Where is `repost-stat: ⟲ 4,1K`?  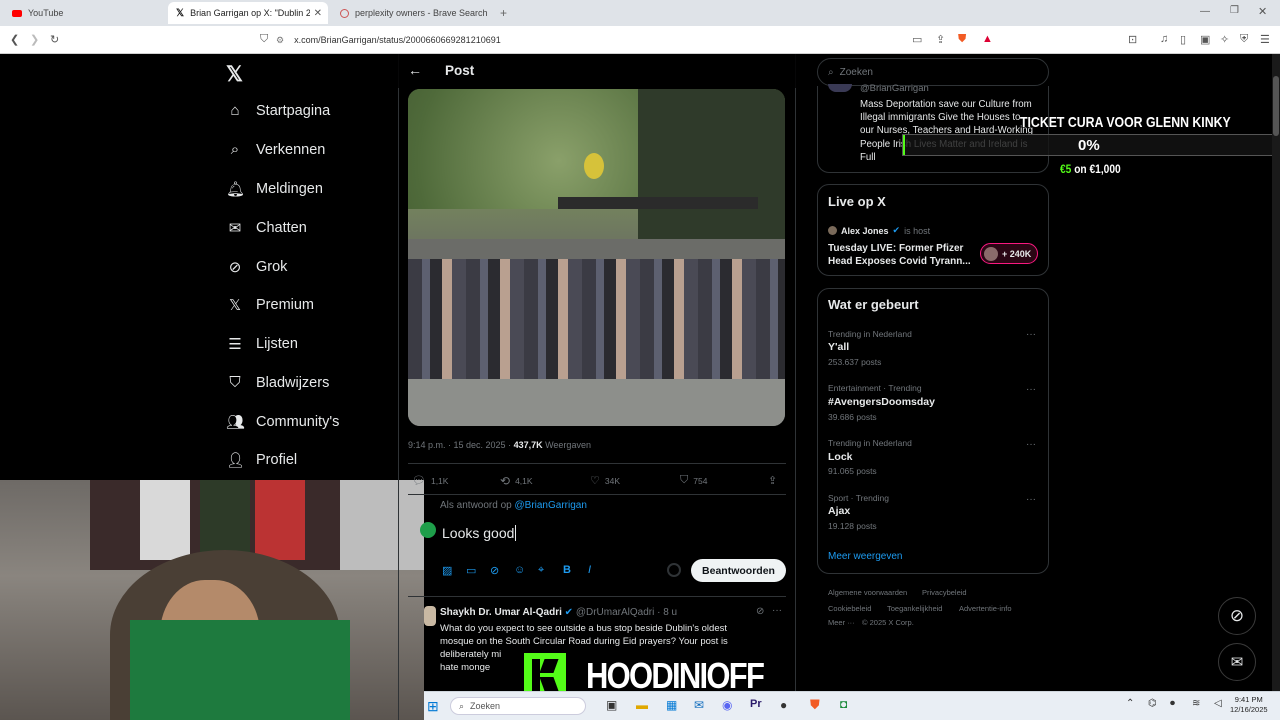
repost-stat: ⟲ 4,1K is located at coordinates (516, 481).